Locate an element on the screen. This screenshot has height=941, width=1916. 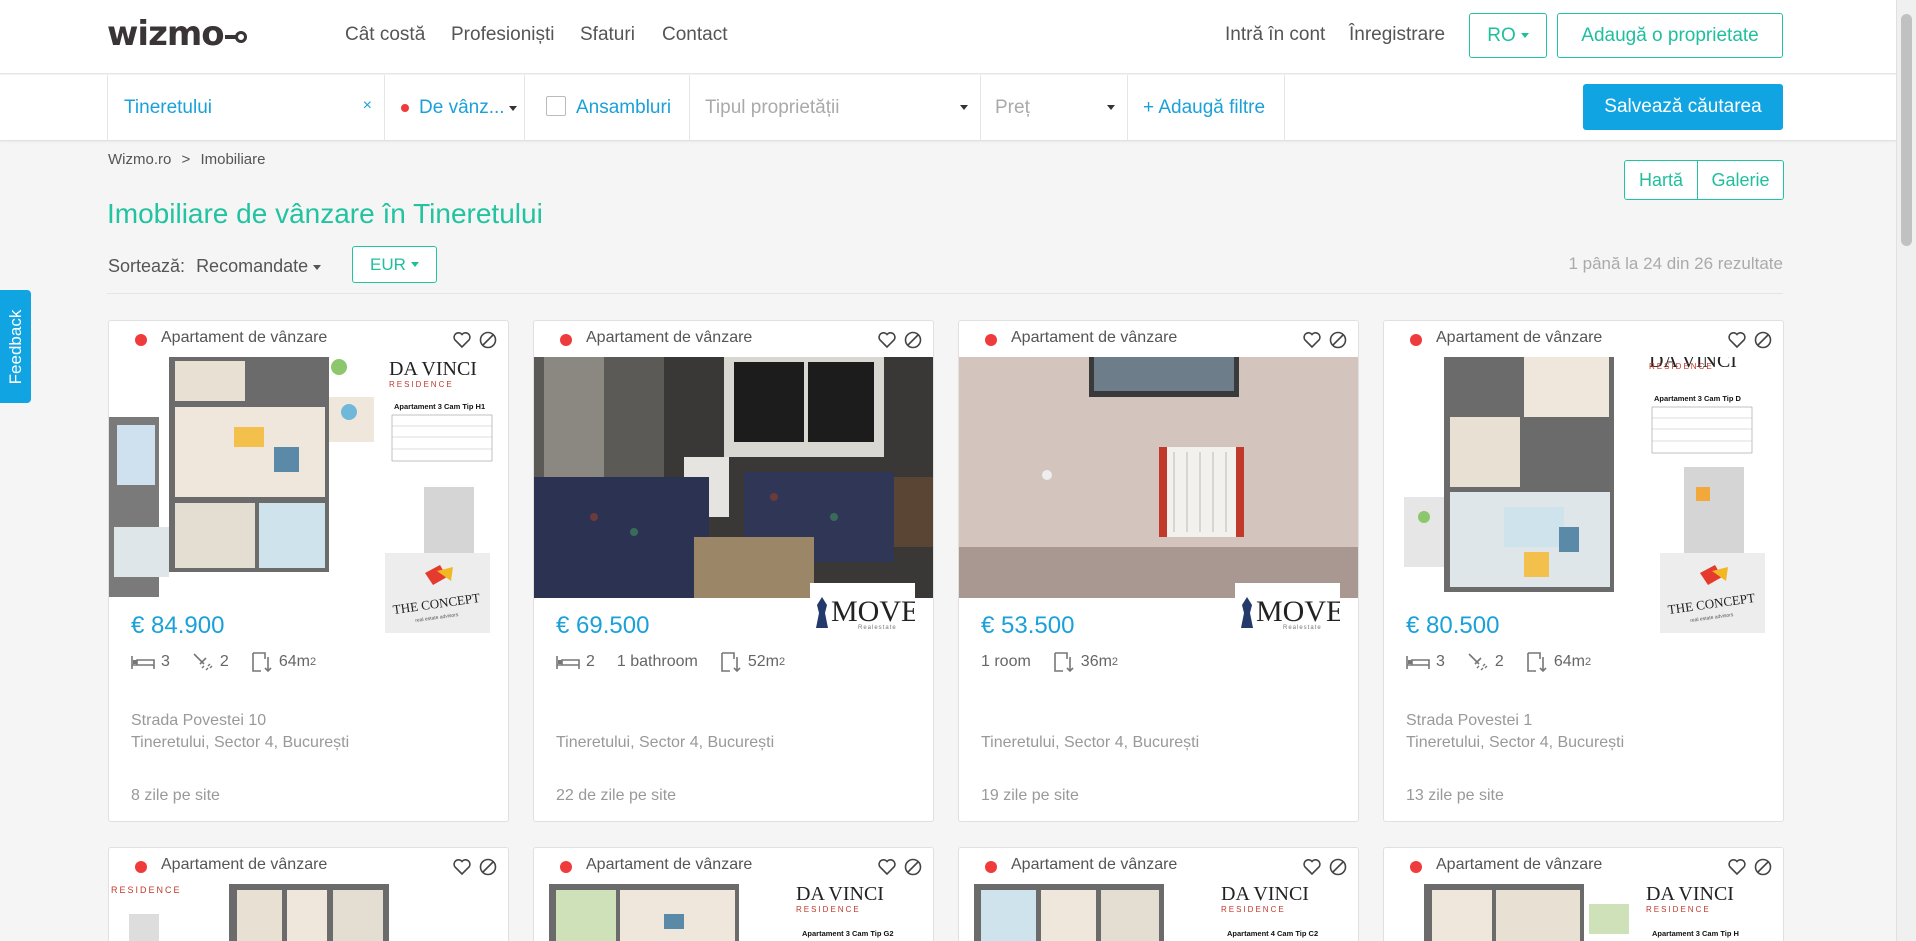
ensembles-checkbox: Ansambluri is located at coordinates (606, 108).